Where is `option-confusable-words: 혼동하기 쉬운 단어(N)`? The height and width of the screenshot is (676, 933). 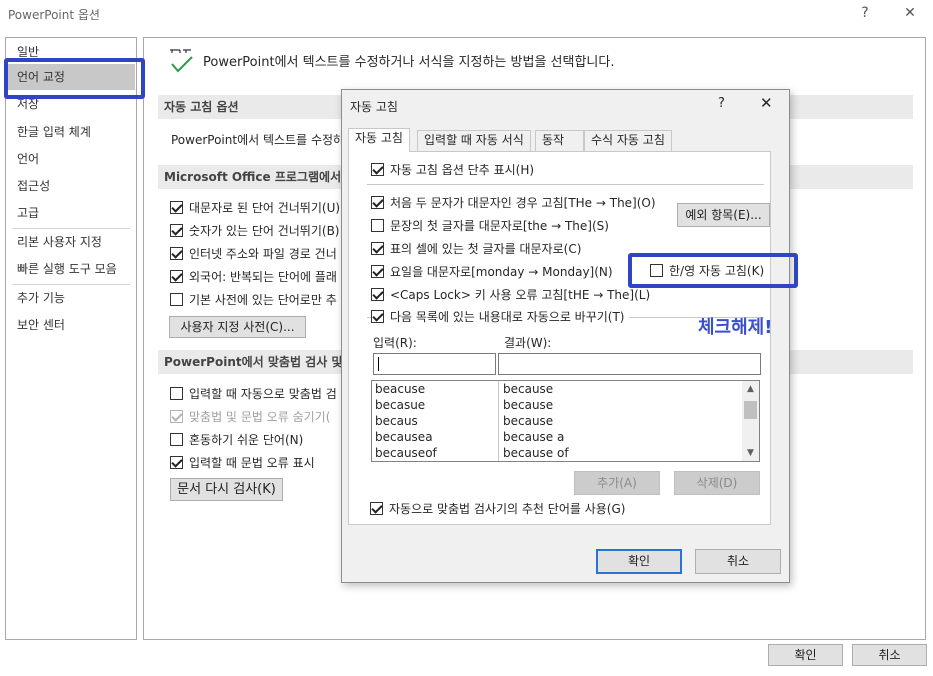 option-confusable-words: 혼동하기 쉬운 단어(N) is located at coordinates (236, 440).